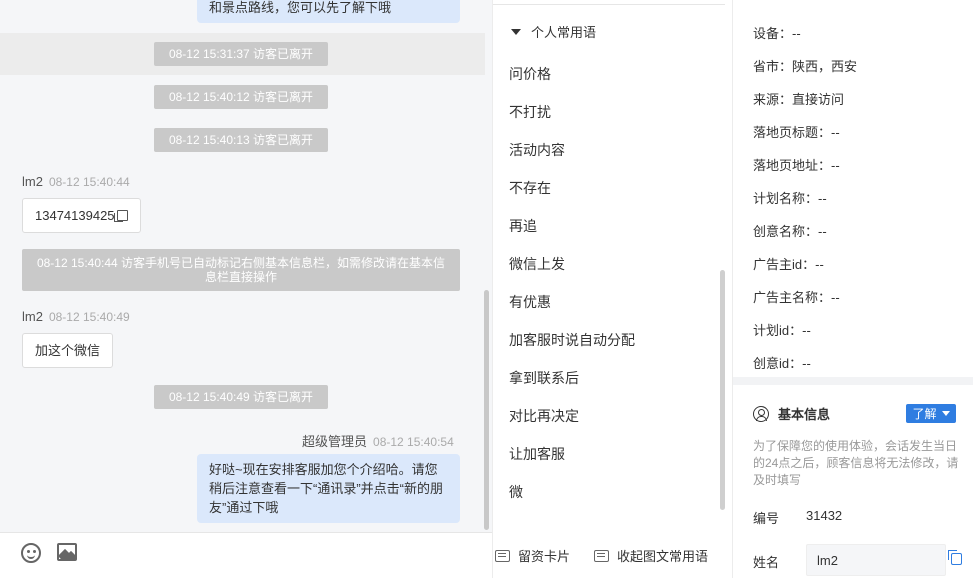  I want to click on info-row-source: 来源：直接访问, so click(798, 98).